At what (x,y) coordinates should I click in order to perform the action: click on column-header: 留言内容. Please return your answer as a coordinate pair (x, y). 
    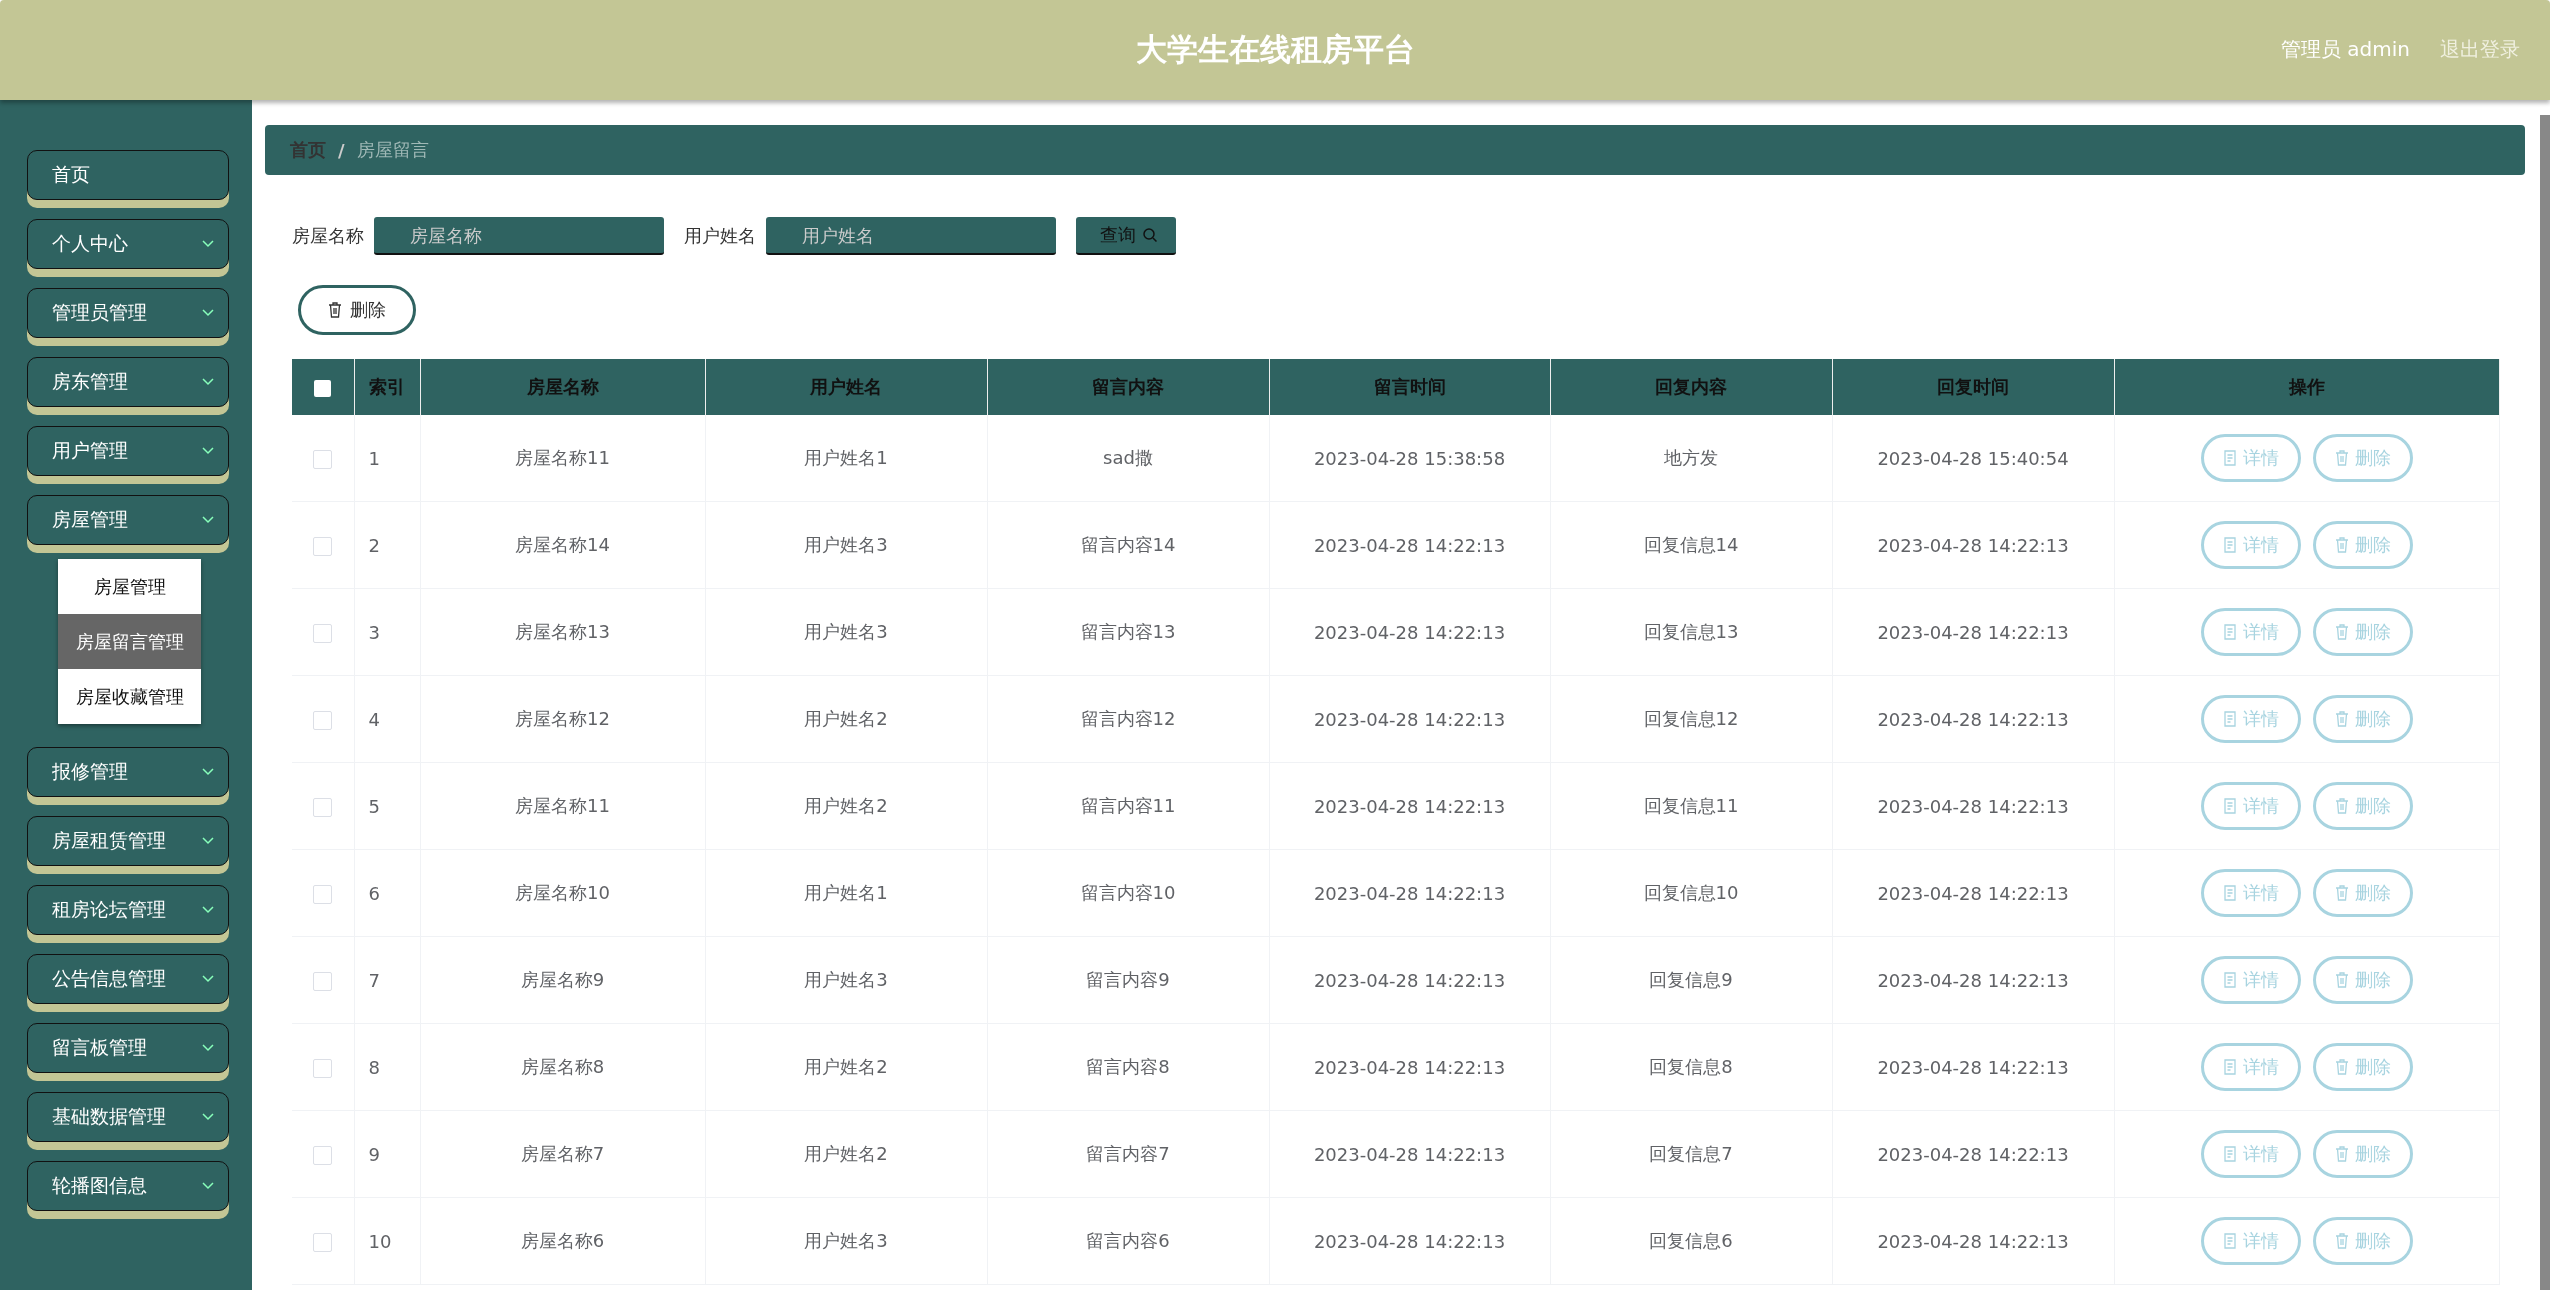
    Looking at the image, I should click on (1128, 387).